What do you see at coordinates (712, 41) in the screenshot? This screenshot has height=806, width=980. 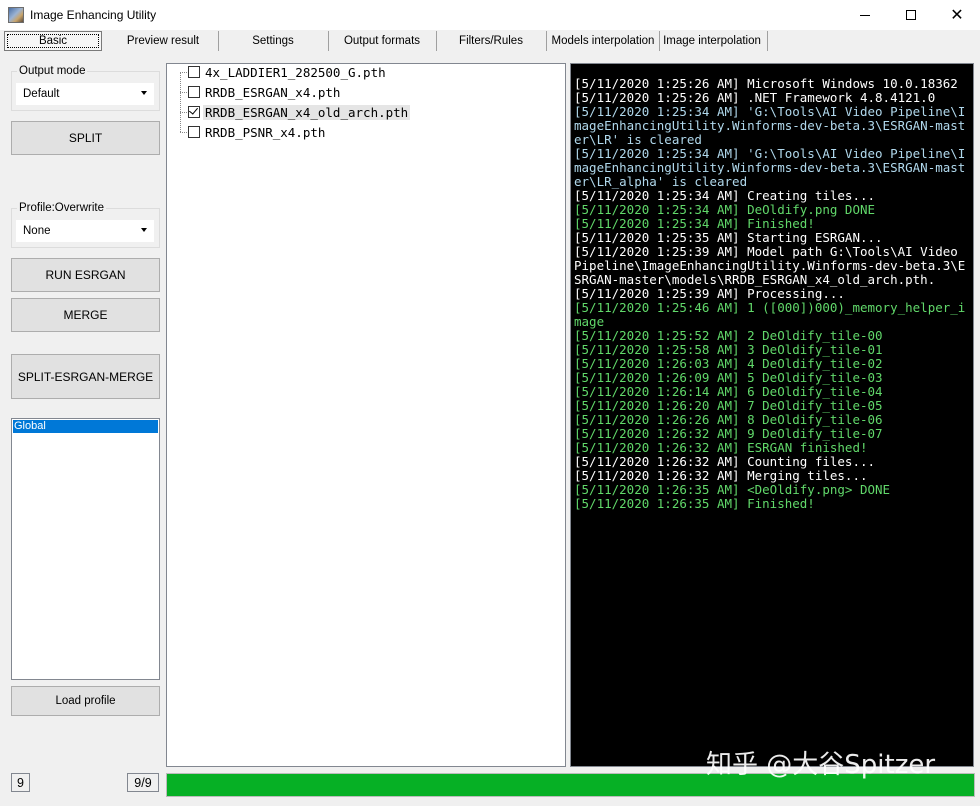 I see `tab-image-interpolation: Image interpolation` at bounding box center [712, 41].